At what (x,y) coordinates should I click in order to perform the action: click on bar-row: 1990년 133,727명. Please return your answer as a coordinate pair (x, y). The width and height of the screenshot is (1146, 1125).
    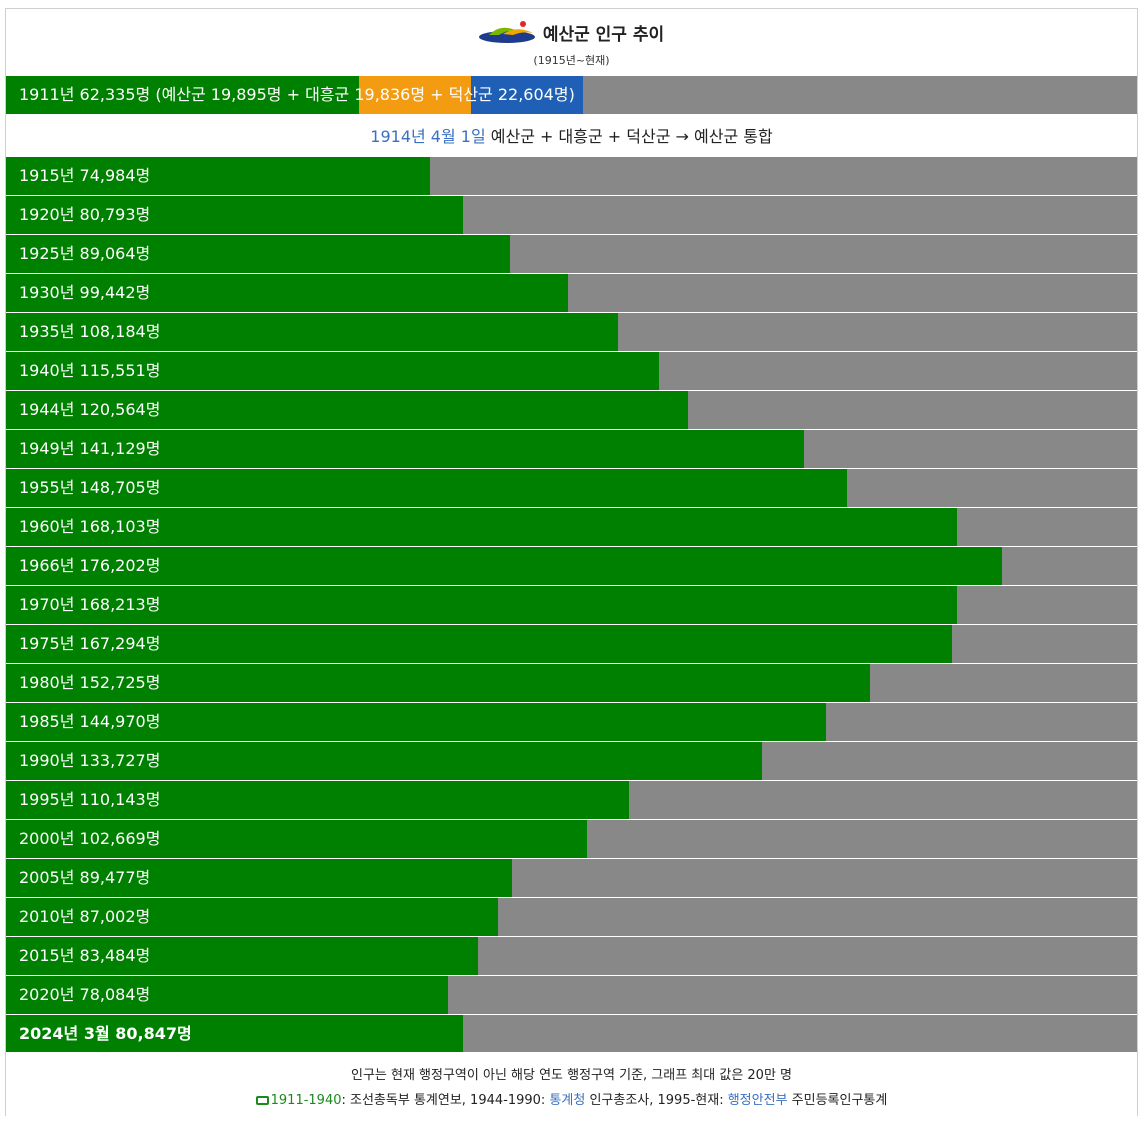
    Looking at the image, I should click on (571, 761).